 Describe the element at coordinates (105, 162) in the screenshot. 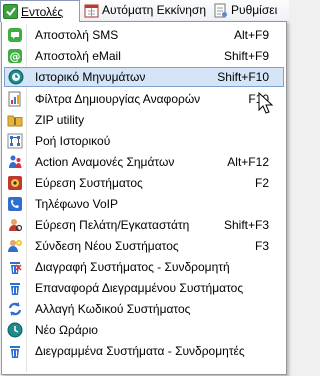

I see `menu-item-label: Action Αναμονές Σημάτων` at that location.